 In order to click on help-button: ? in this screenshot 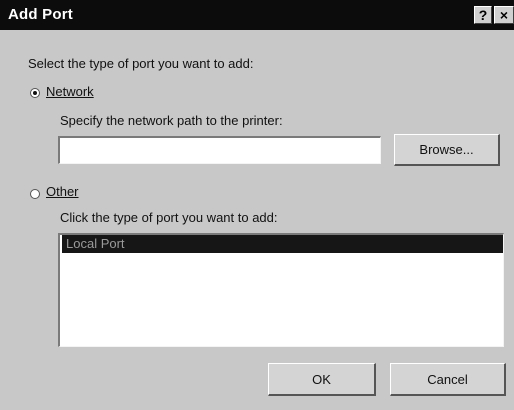, I will do `click(483, 15)`.